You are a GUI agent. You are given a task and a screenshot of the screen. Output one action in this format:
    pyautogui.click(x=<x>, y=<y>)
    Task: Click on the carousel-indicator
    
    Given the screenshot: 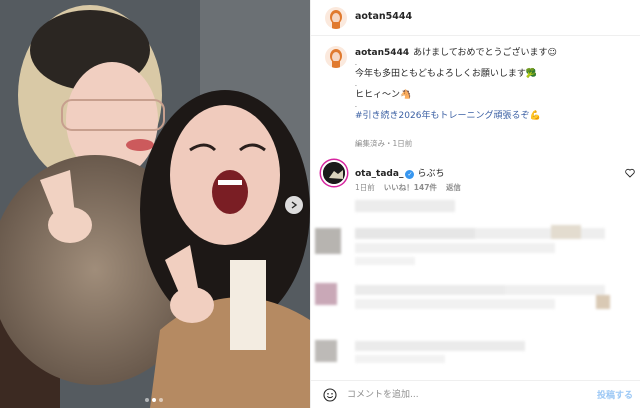 What is the action you would take?
    pyautogui.click(x=154, y=400)
    